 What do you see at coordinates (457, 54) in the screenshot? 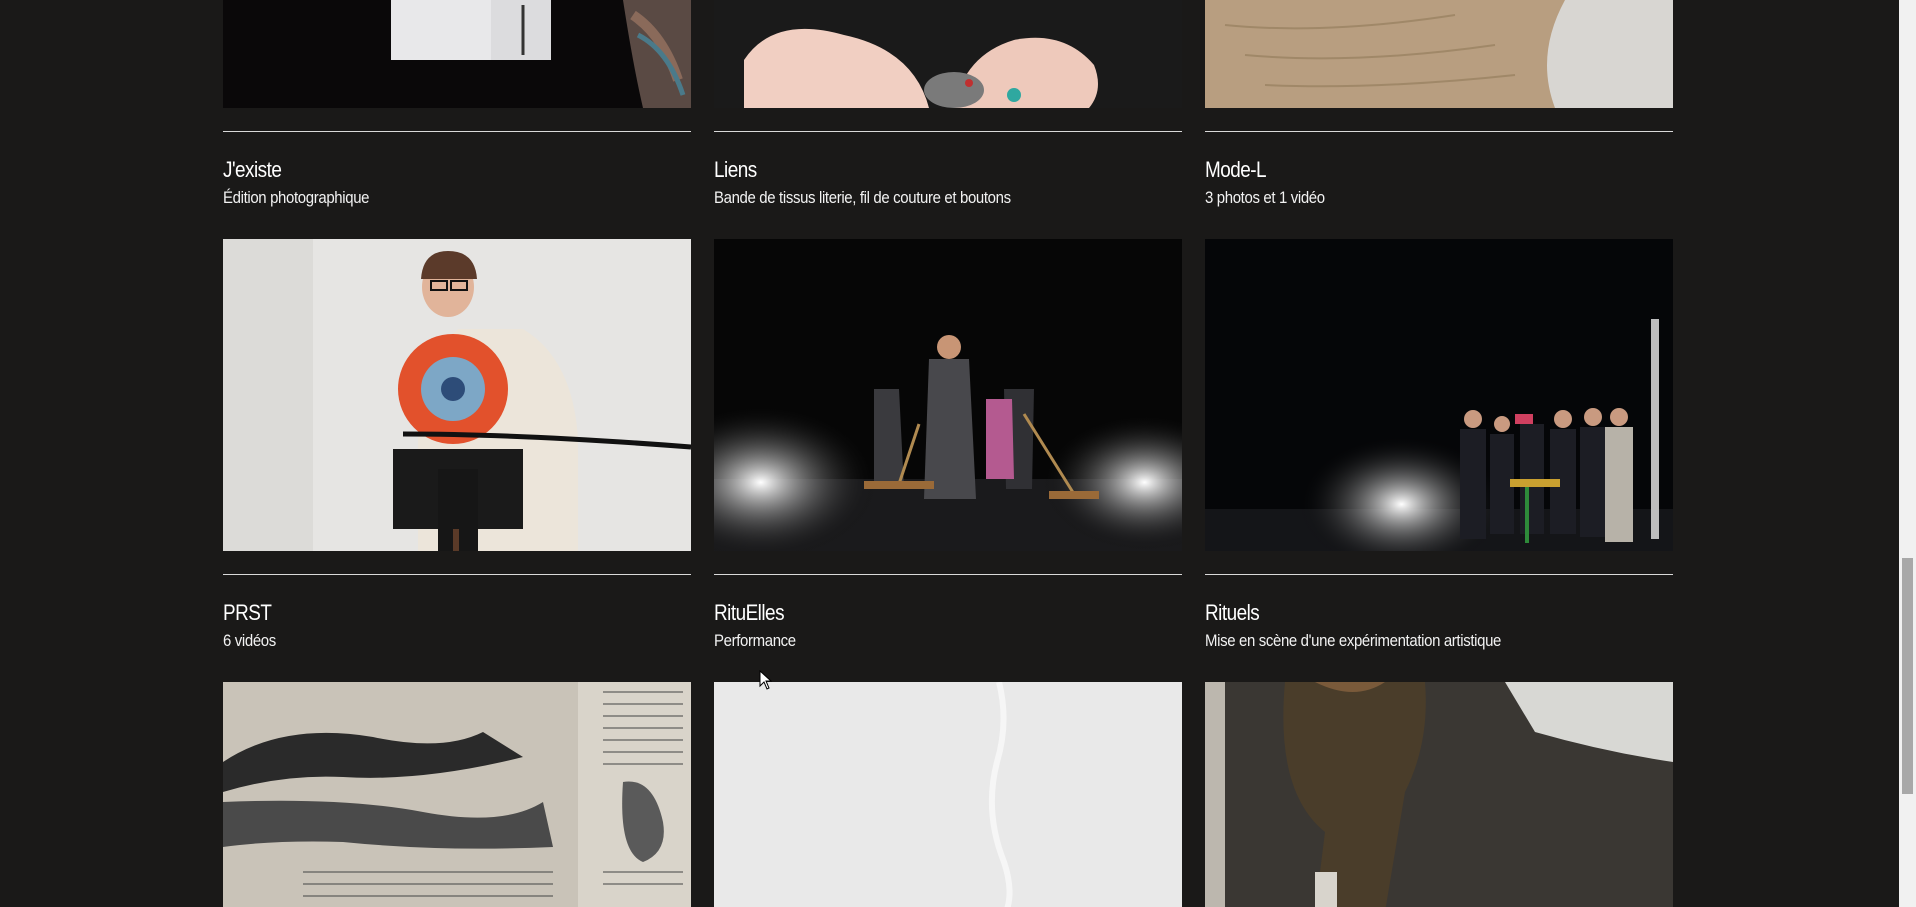
I see `project-thumbnail-jexiste` at bounding box center [457, 54].